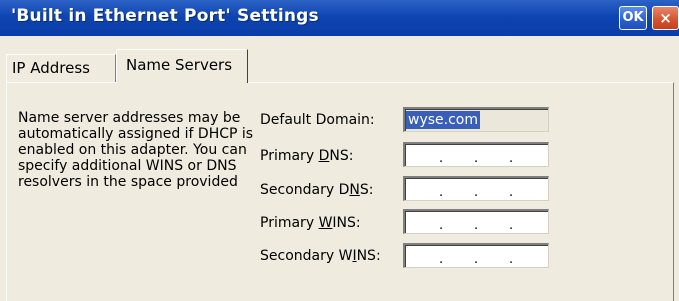 The width and height of the screenshot is (679, 301). What do you see at coordinates (320, 256) in the screenshot?
I see `secondary-wins-label: Secondary WINS:` at bounding box center [320, 256].